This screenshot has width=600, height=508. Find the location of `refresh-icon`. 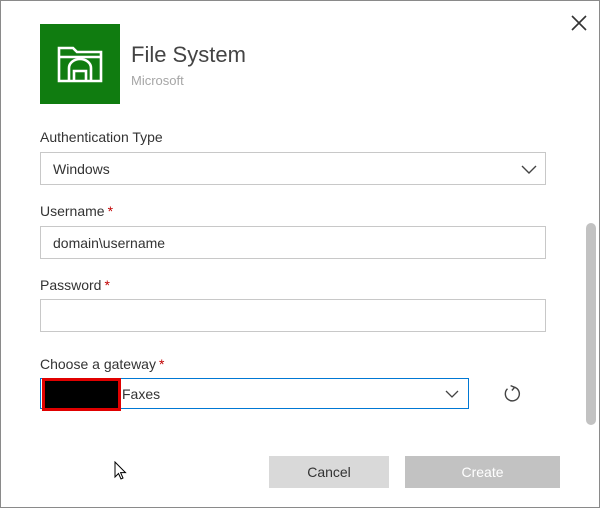

refresh-icon is located at coordinates (512, 393).